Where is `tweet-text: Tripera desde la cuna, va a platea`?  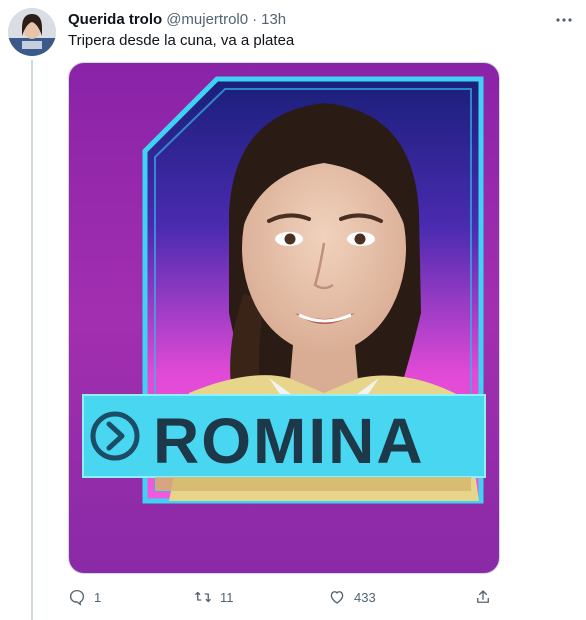 tweet-text: Tripera desde la cuna, va a platea is located at coordinates (181, 40).